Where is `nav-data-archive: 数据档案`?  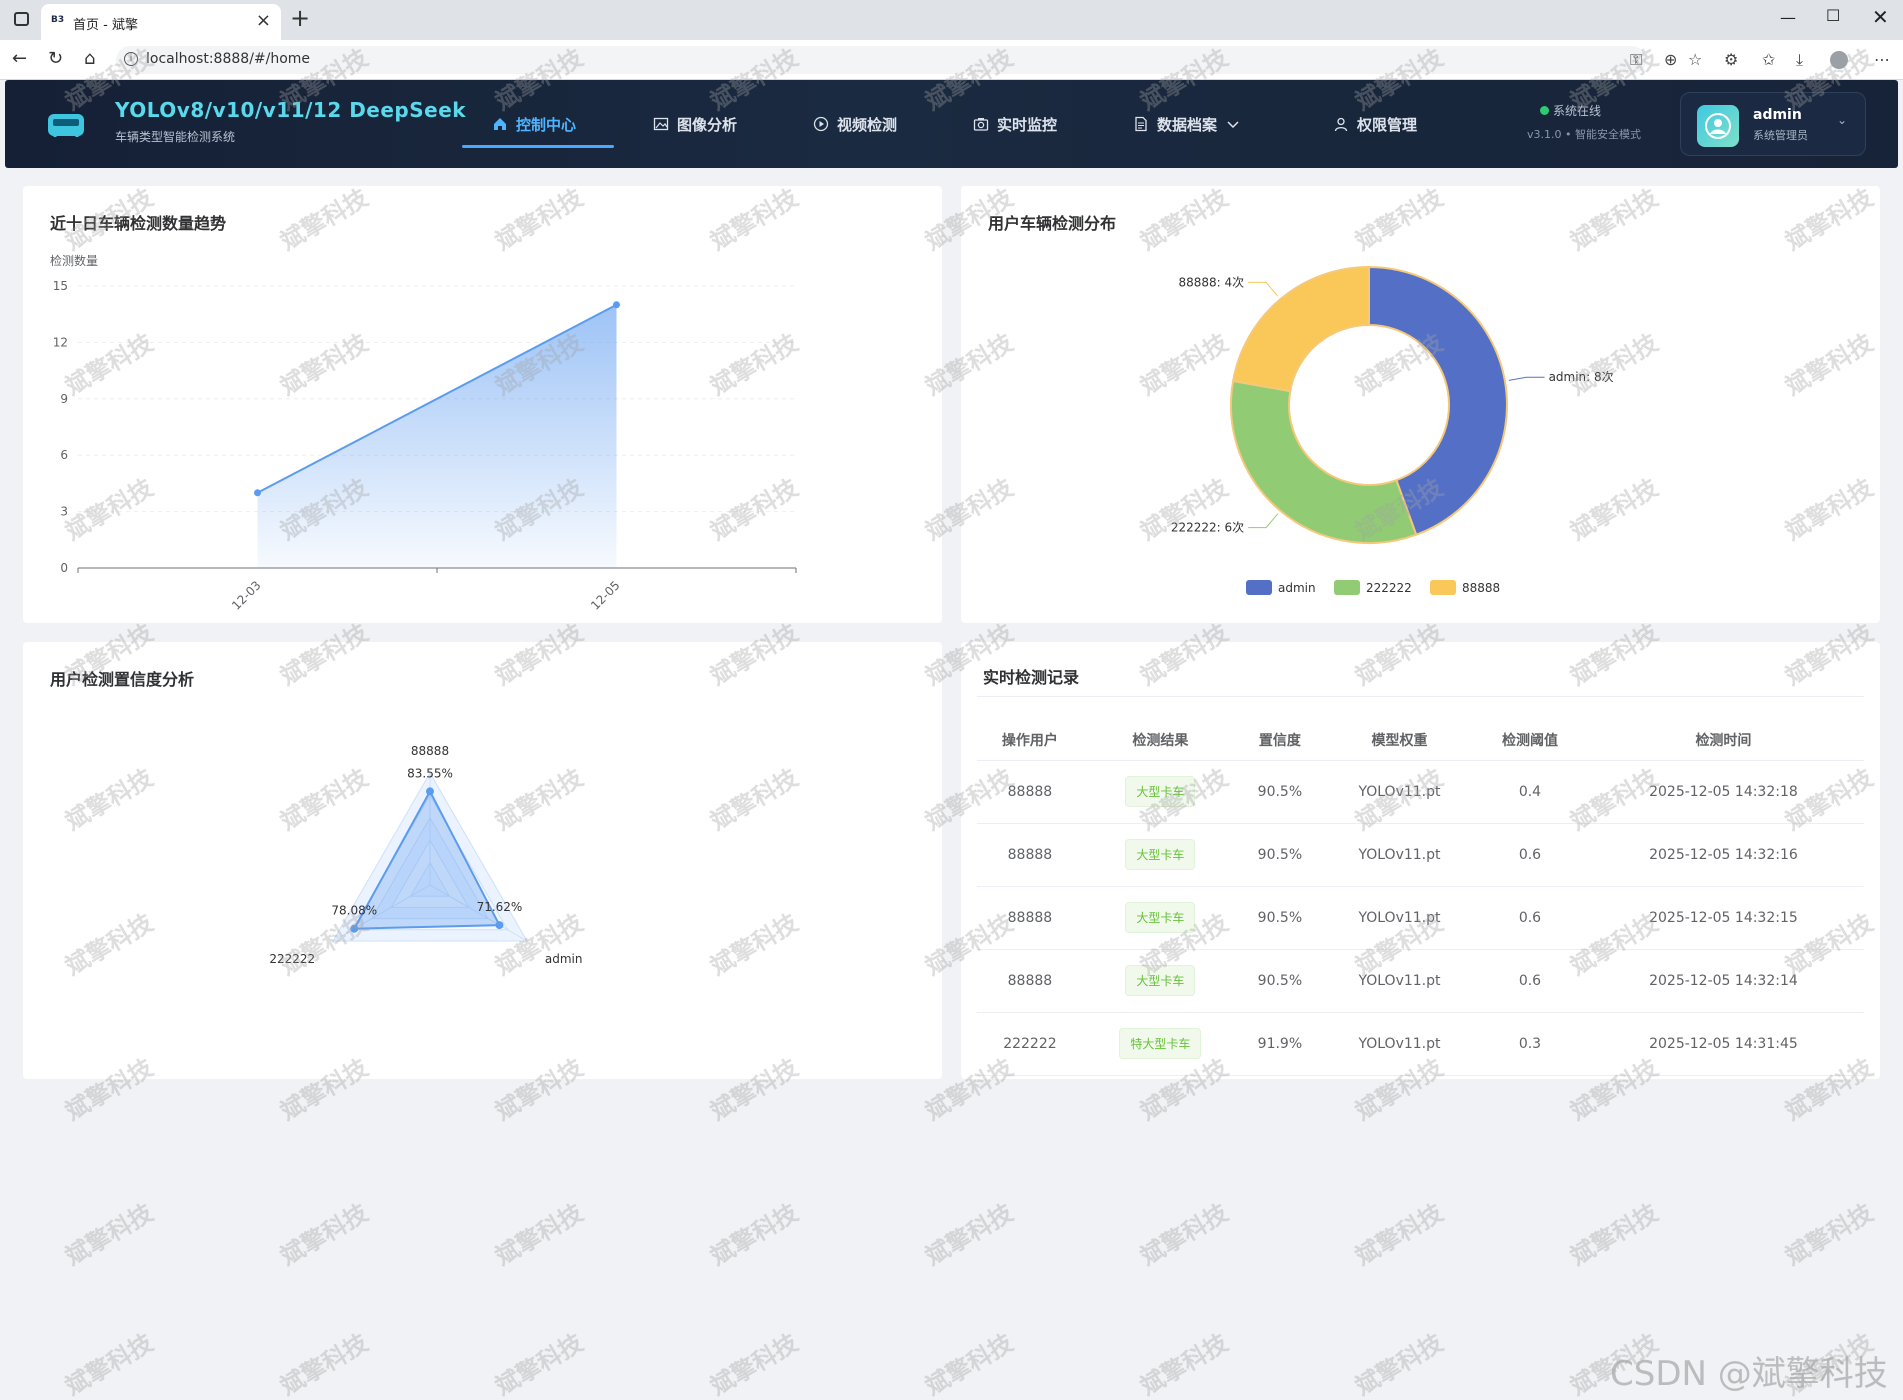 nav-data-archive: 数据档案 is located at coordinates (1187, 124).